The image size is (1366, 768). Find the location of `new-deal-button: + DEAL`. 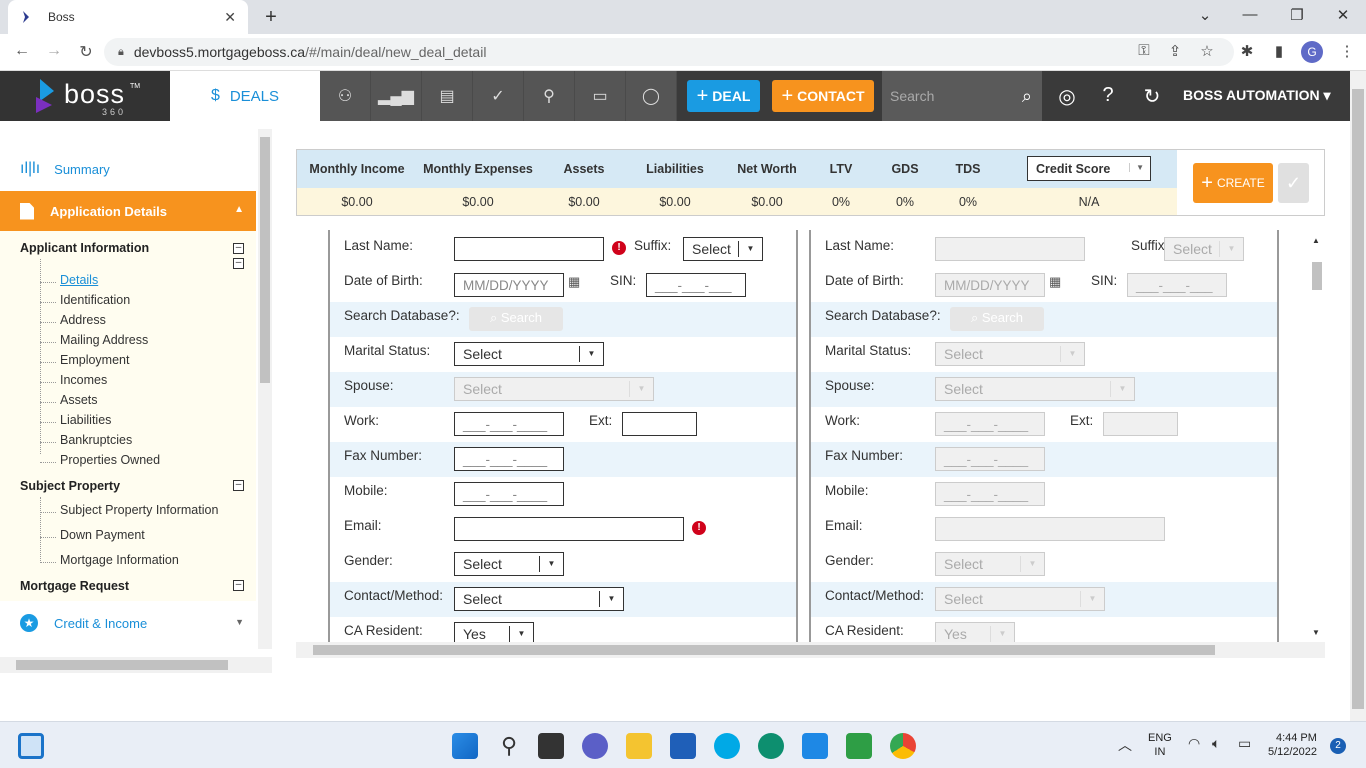

new-deal-button: + DEAL is located at coordinates (723, 96).